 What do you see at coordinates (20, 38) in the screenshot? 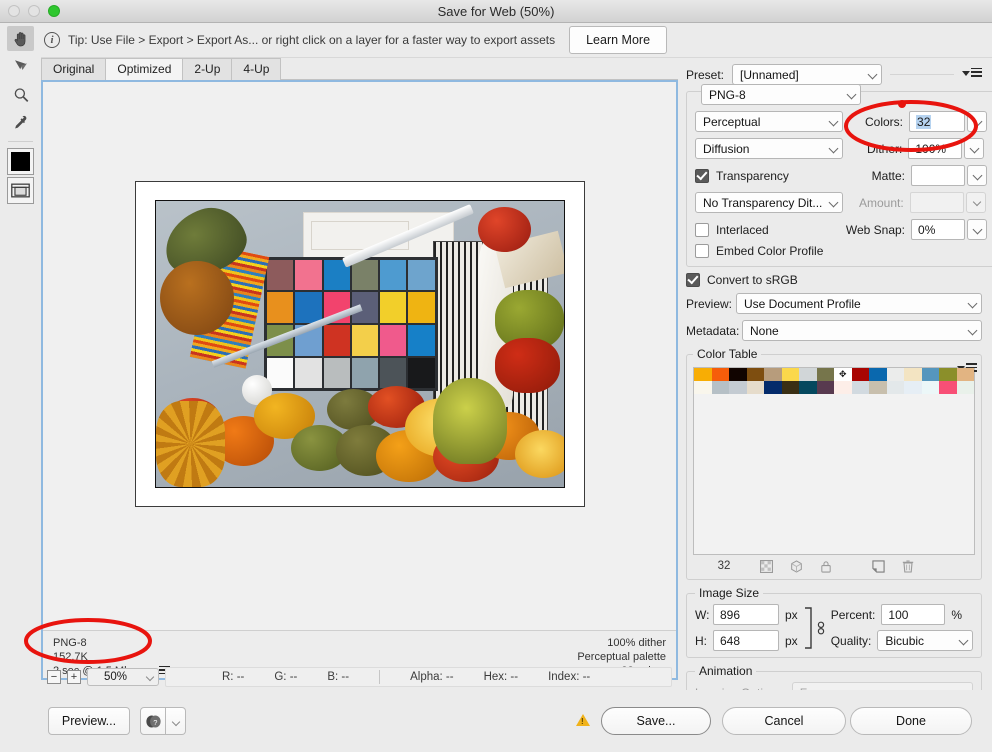
I see `hand-tool` at bounding box center [20, 38].